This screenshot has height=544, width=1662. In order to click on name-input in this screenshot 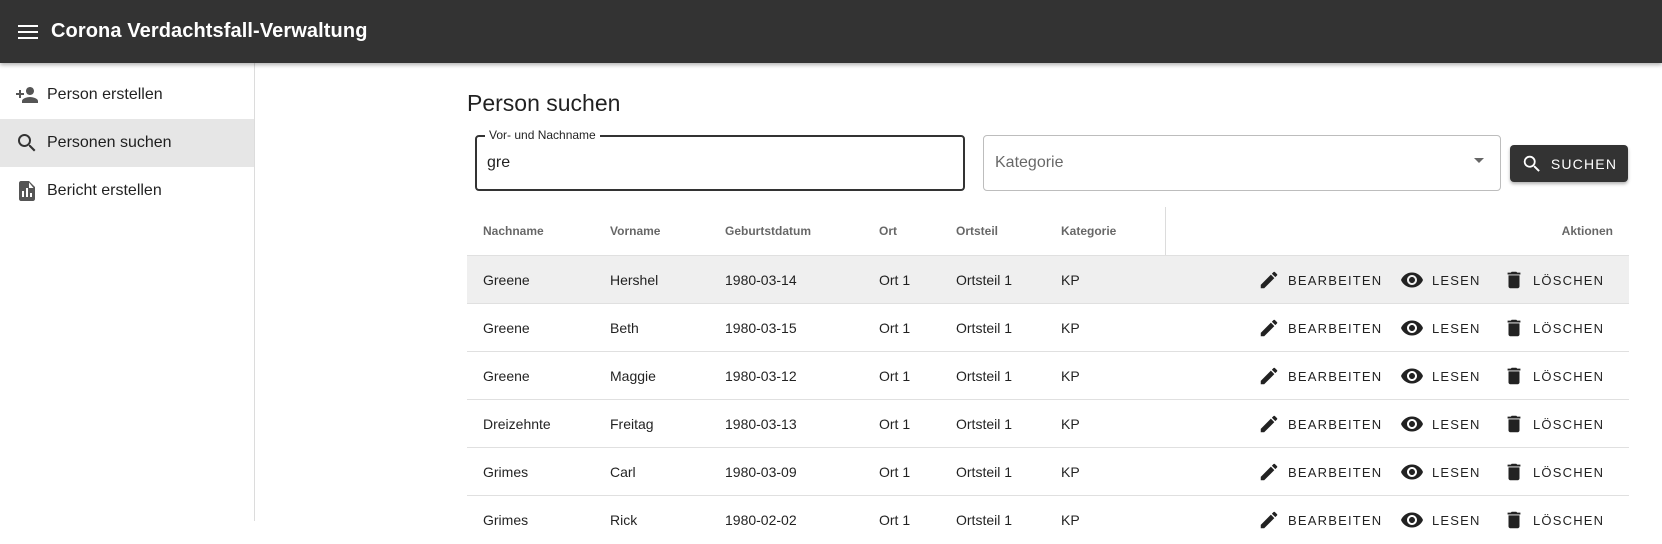, I will do `click(717, 163)`.